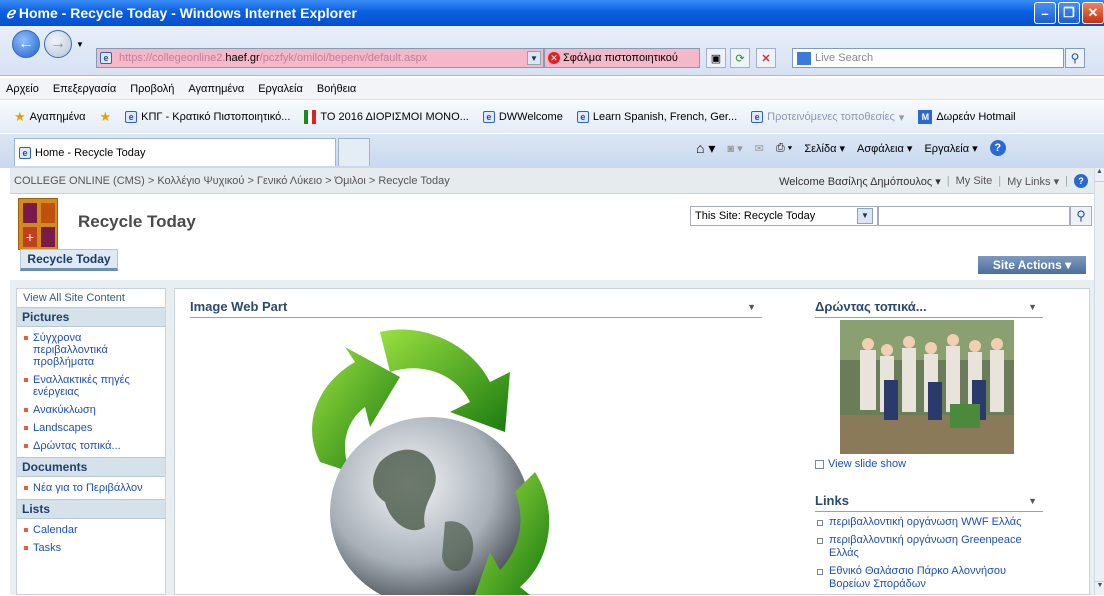 This screenshot has width=1104, height=596. Describe the element at coordinates (865, 216) in the screenshot. I see `chevron-down-icon: ▼` at that location.